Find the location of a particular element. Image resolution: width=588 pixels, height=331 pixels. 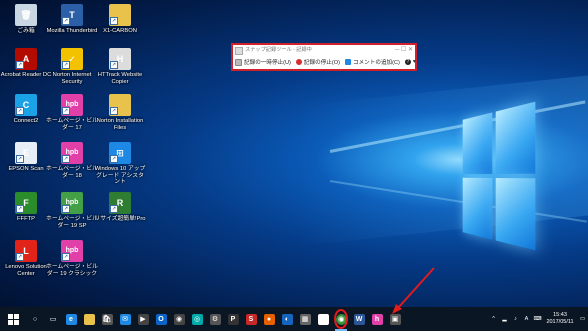

desktop-icon-label: ごみ箱 is located at coordinates (26, 31).